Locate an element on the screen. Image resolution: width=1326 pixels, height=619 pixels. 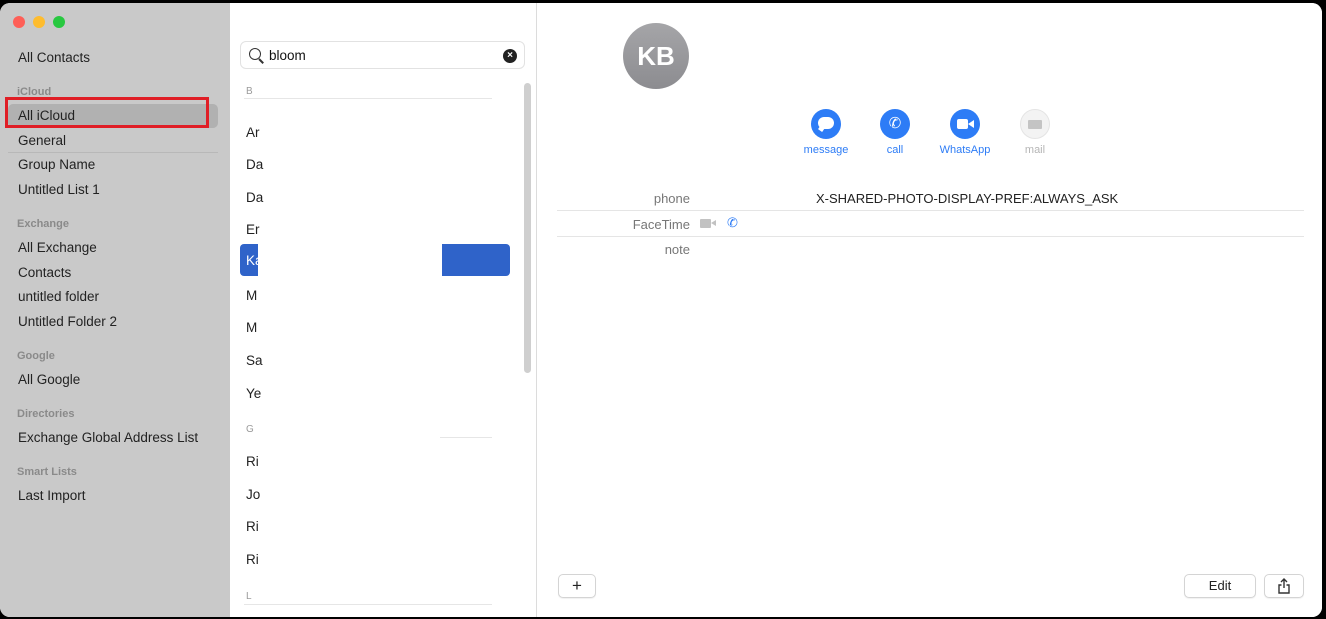
sidebar-item-untitled-list-1: Untitled List 1 is located at coordinates (113, 190).